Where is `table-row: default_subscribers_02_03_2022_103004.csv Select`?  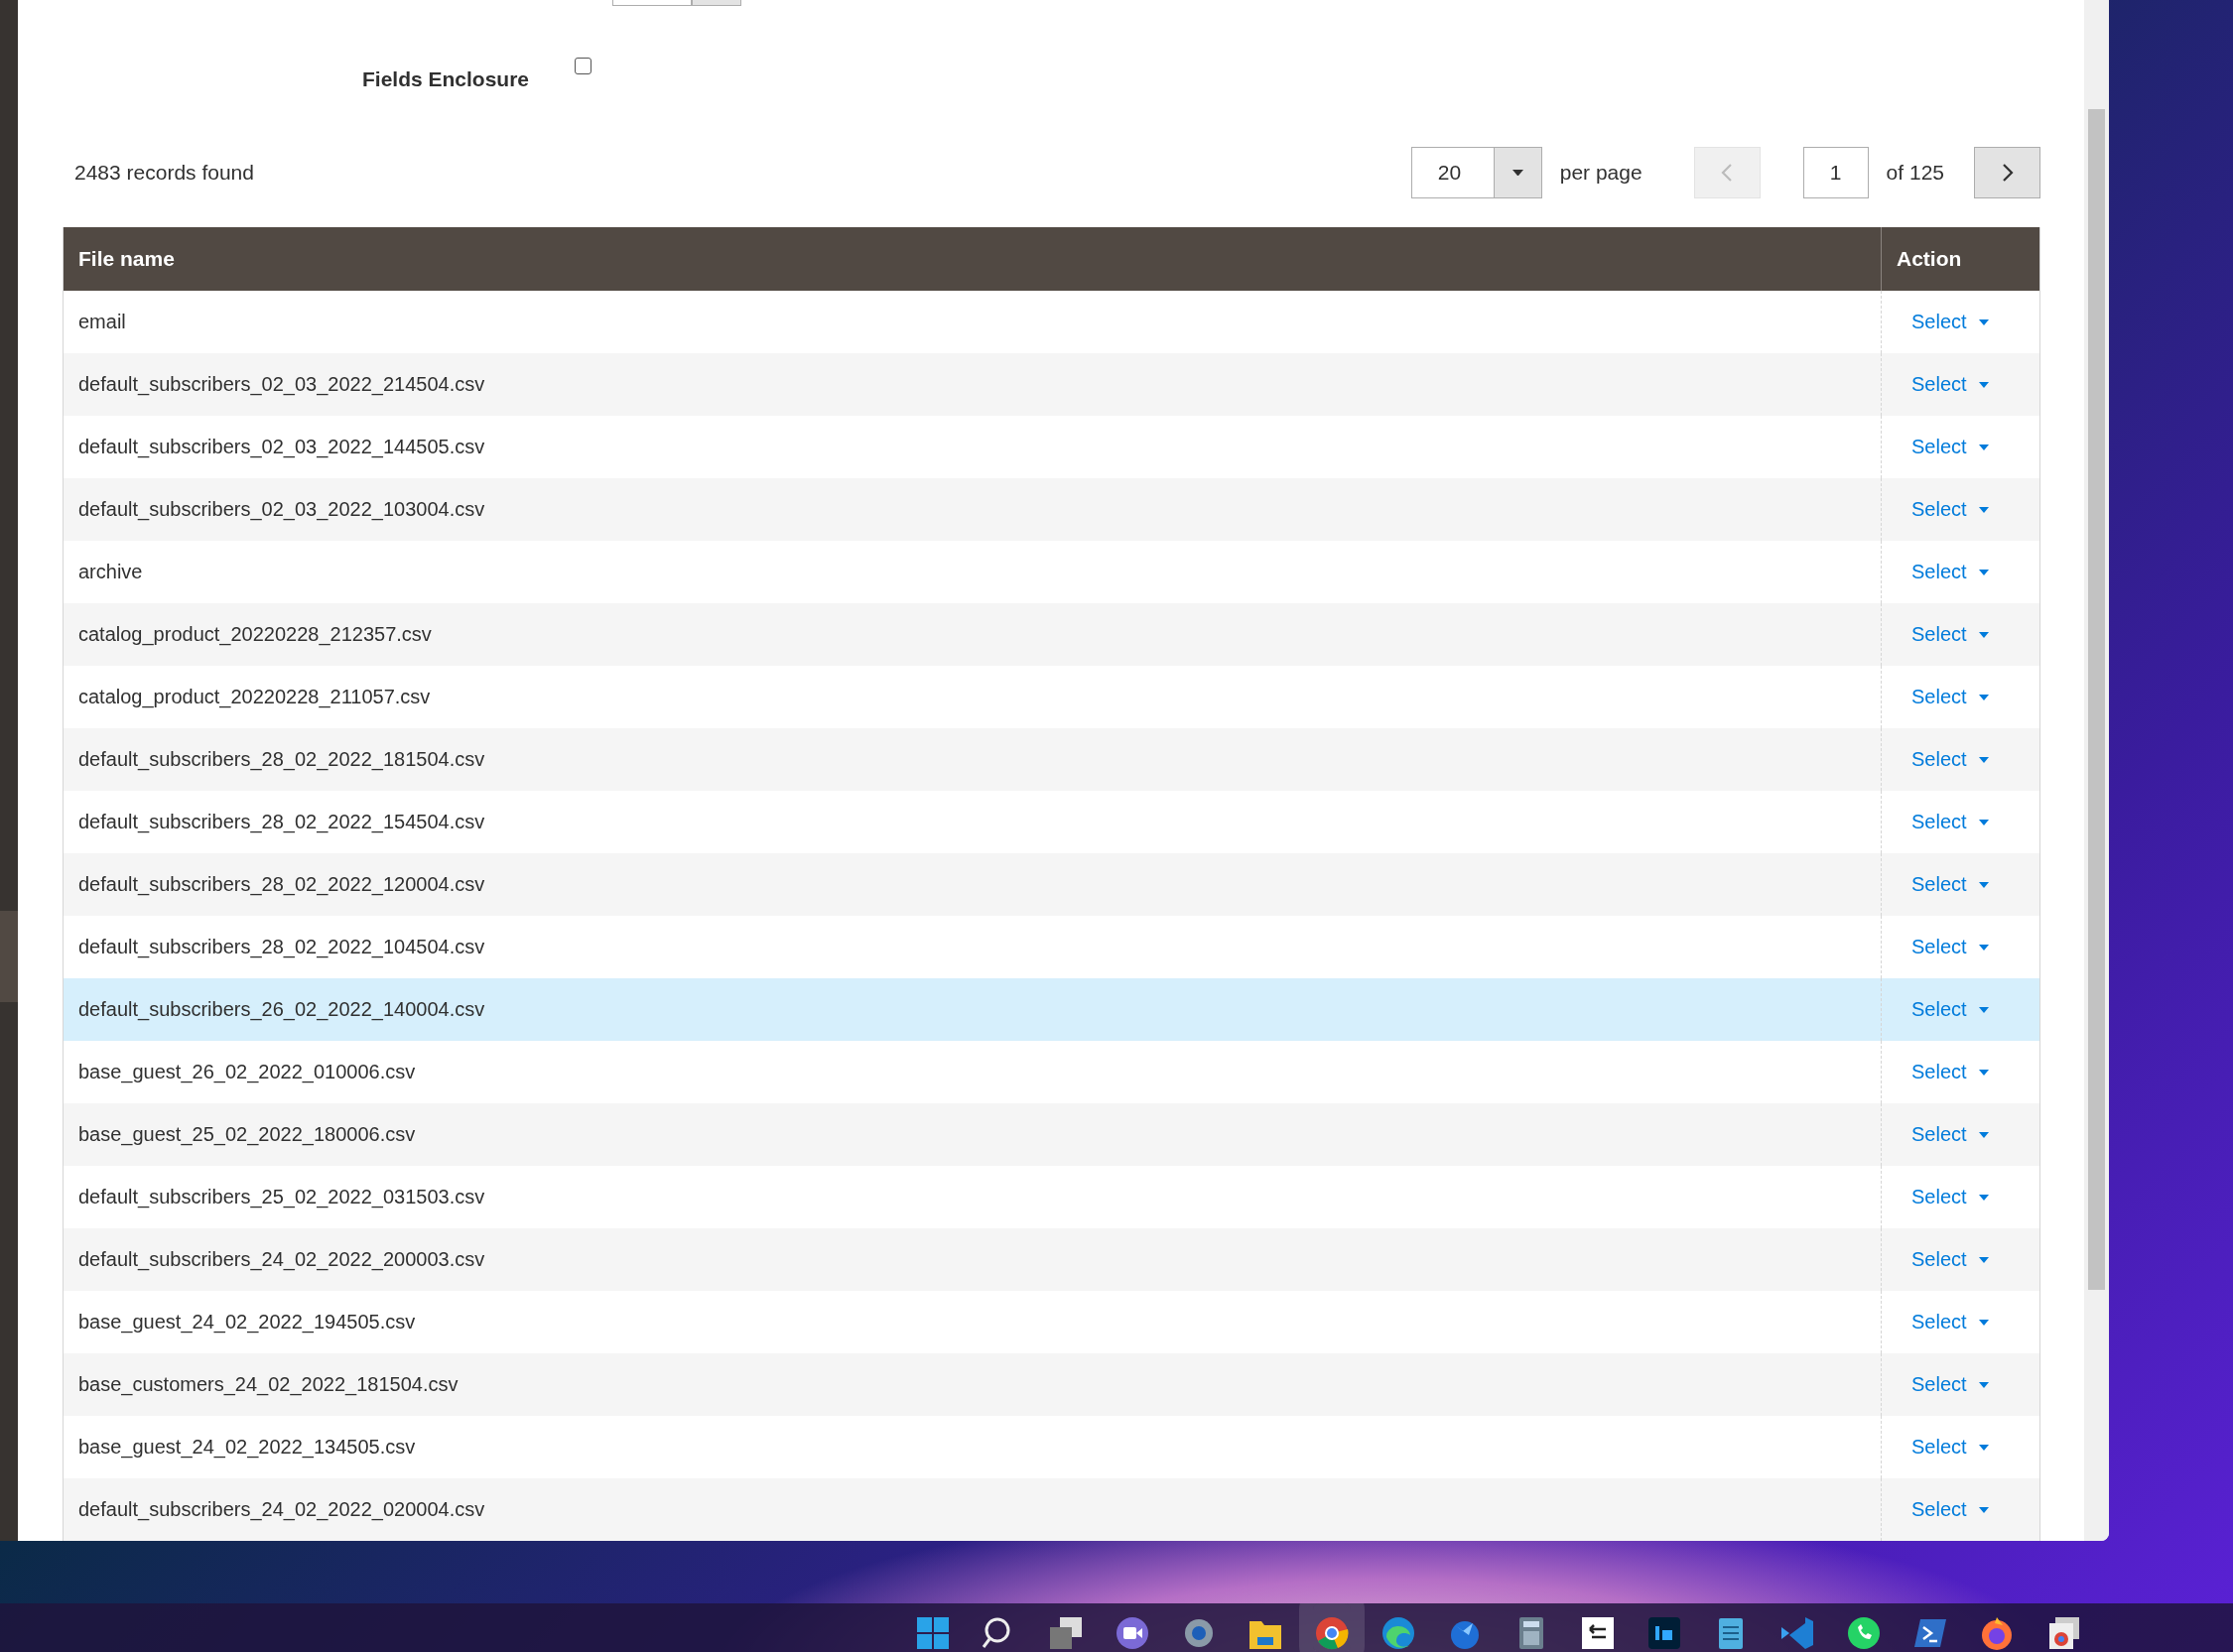 table-row: default_subscribers_02_03_2022_103004.csv Select is located at coordinates (1051, 509).